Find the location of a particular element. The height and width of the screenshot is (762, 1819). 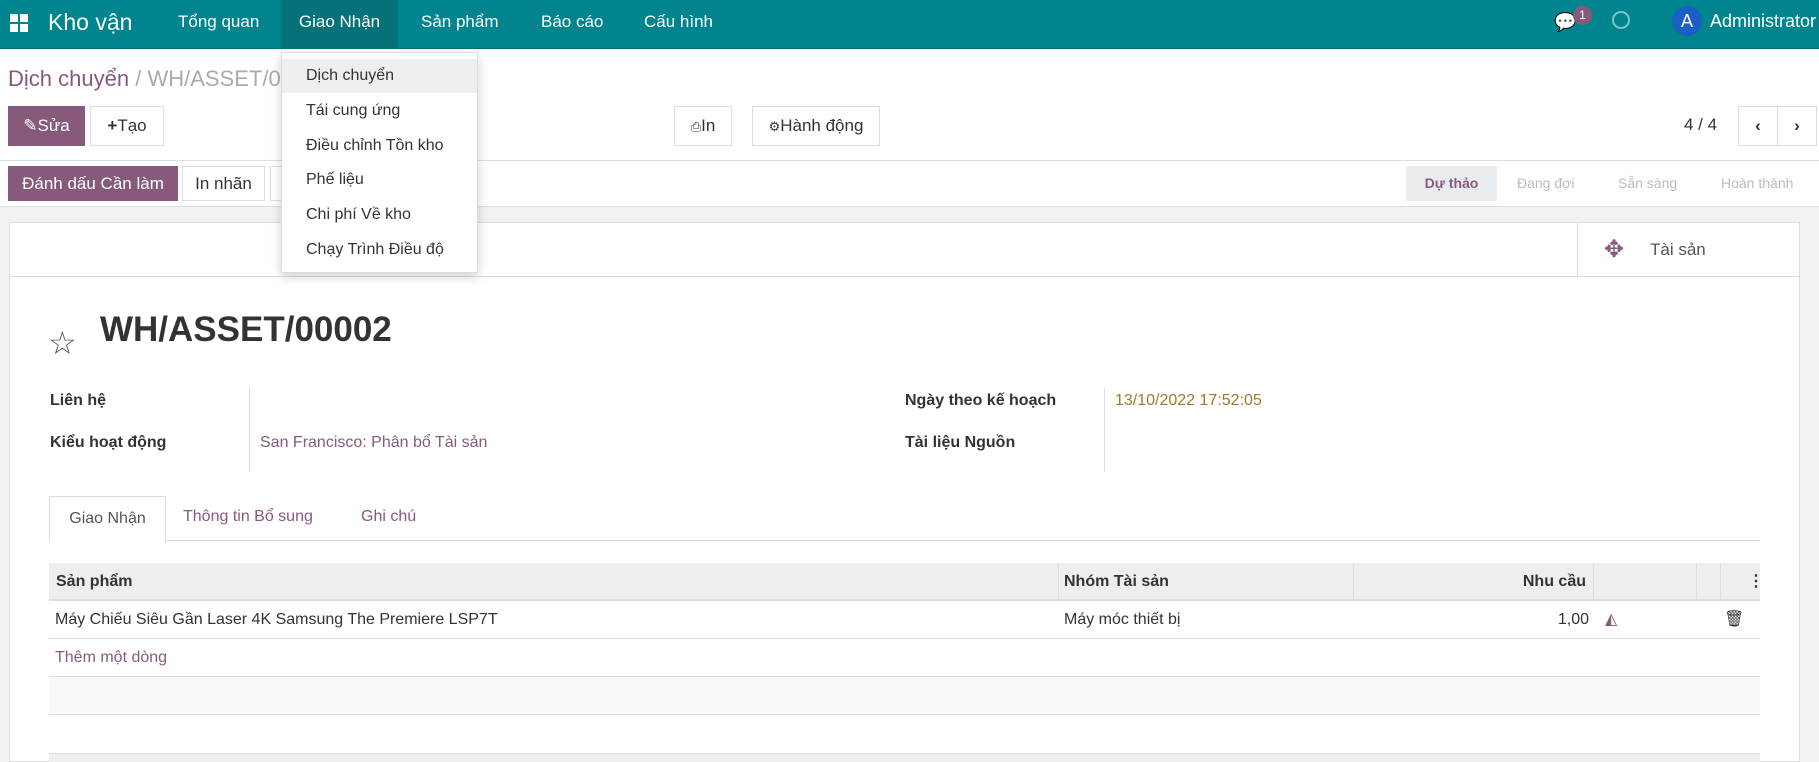

pager-value: 4 / 4 is located at coordinates (1701, 124).